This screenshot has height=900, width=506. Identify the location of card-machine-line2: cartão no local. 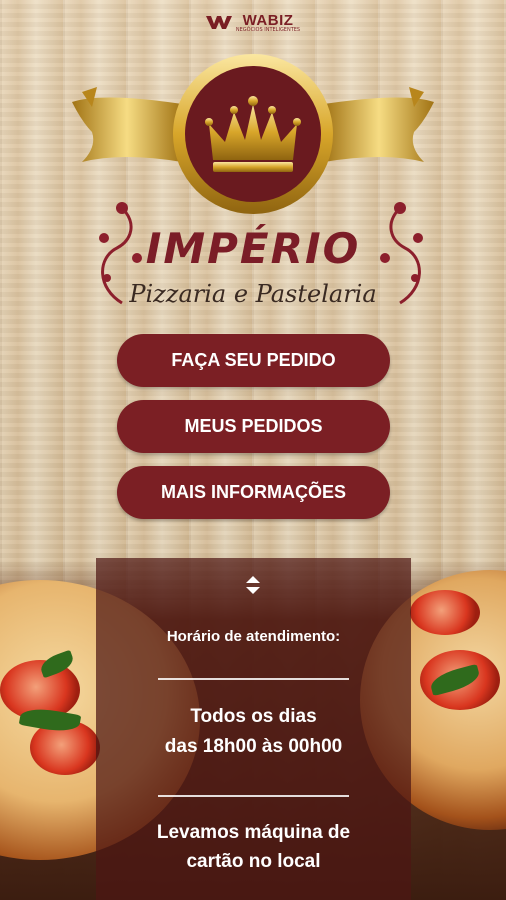
(253, 861).